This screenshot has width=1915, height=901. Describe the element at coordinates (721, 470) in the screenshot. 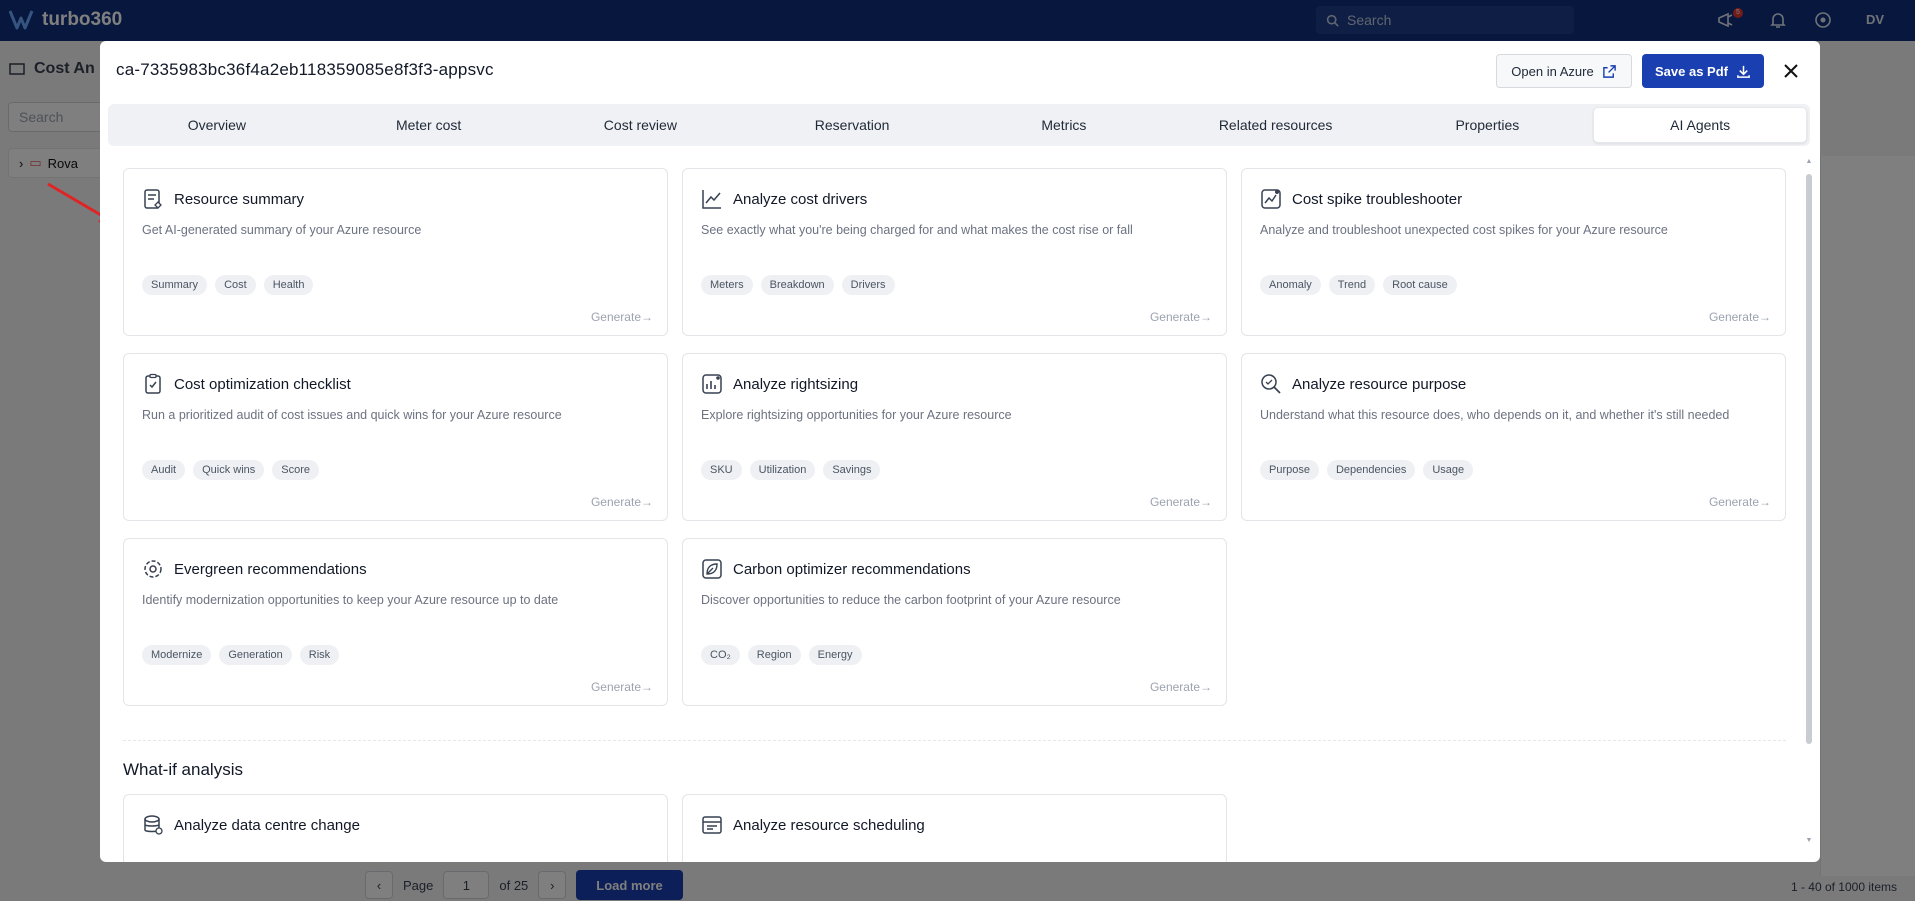

I see `tag: SKU` at that location.